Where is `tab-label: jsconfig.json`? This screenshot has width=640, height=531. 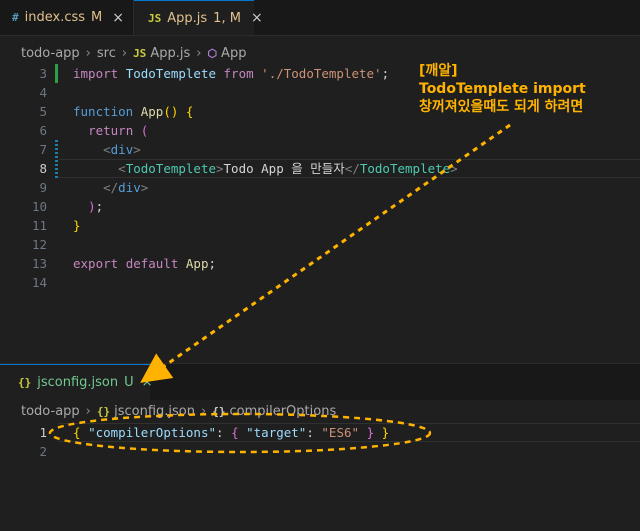 tab-label: jsconfig.json is located at coordinates (78, 382).